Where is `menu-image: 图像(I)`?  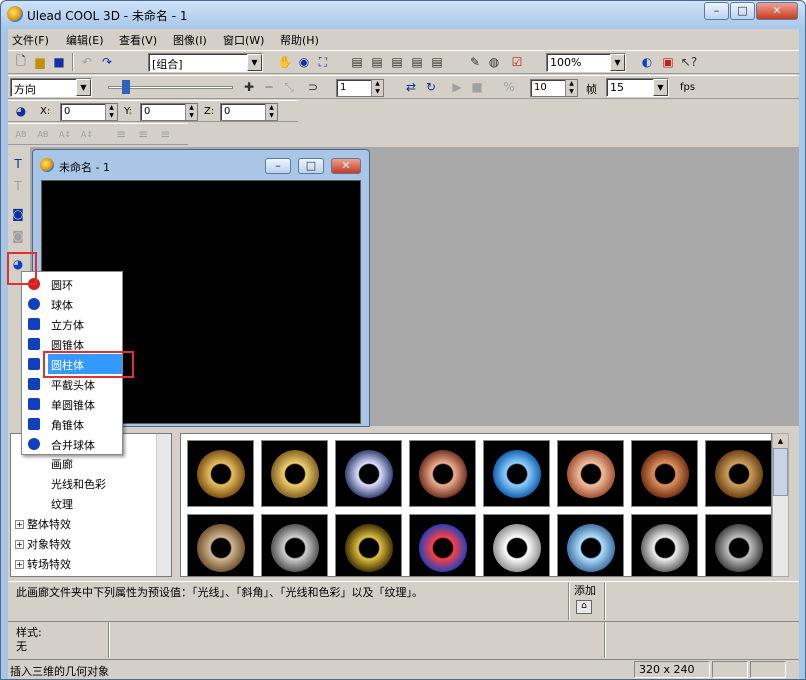 menu-image: 图像(I) is located at coordinates (190, 40).